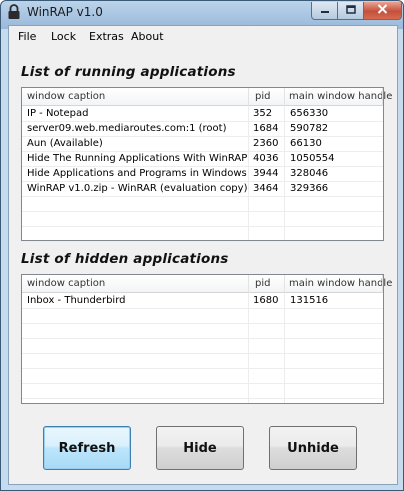 The width and height of the screenshot is (404, 491). I want to click on hide-button: Hide, so click(200, 448).